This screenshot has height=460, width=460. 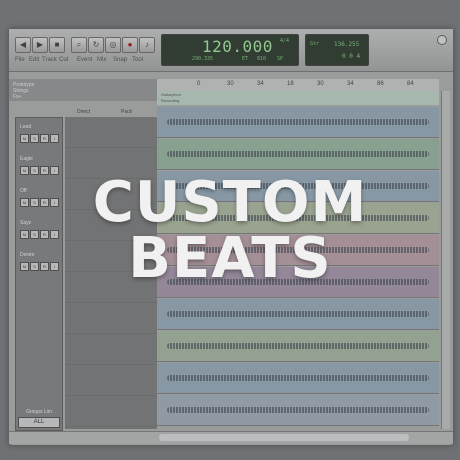 I want to click on record-button: ●, so click(x=130, y=45).